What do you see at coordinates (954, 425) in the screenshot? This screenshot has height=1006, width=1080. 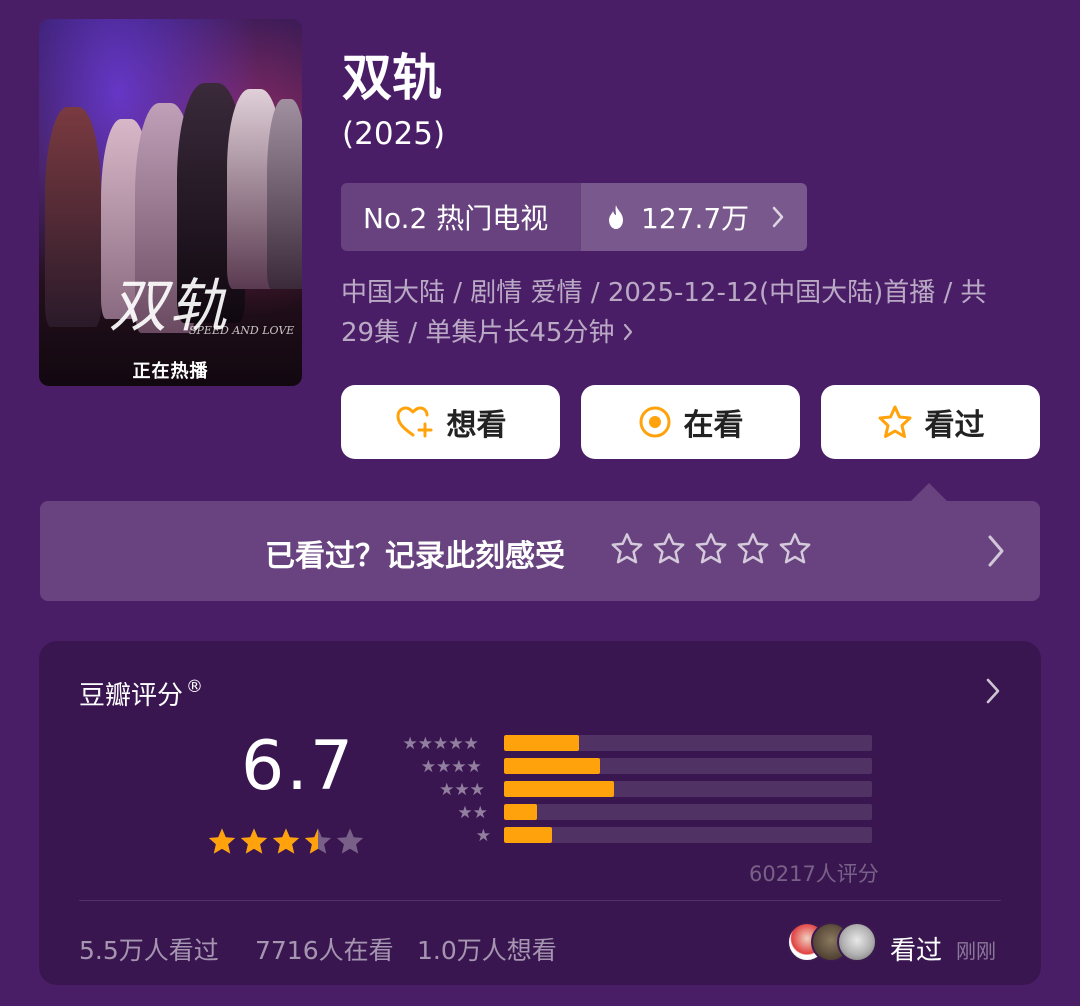 I see `watched-label: 看过` at bounding box center [954, 425].